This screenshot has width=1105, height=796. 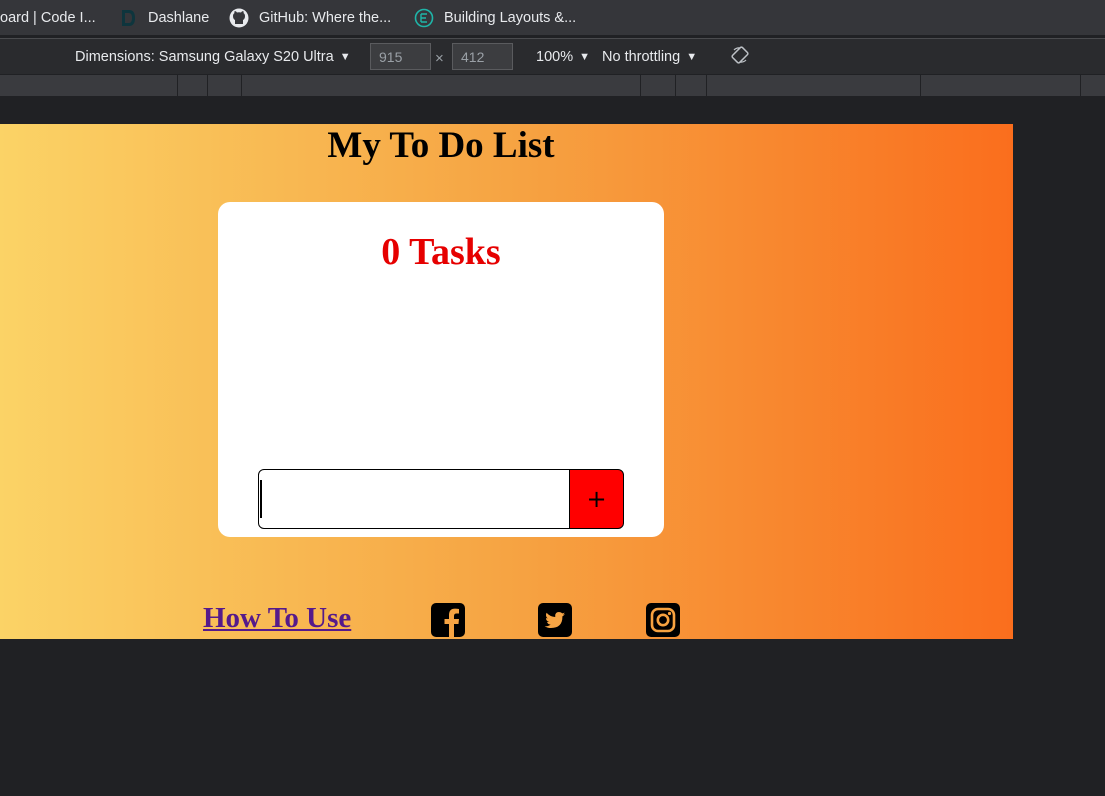 I want to click on twitter-icon, so click(x=555, y=620).